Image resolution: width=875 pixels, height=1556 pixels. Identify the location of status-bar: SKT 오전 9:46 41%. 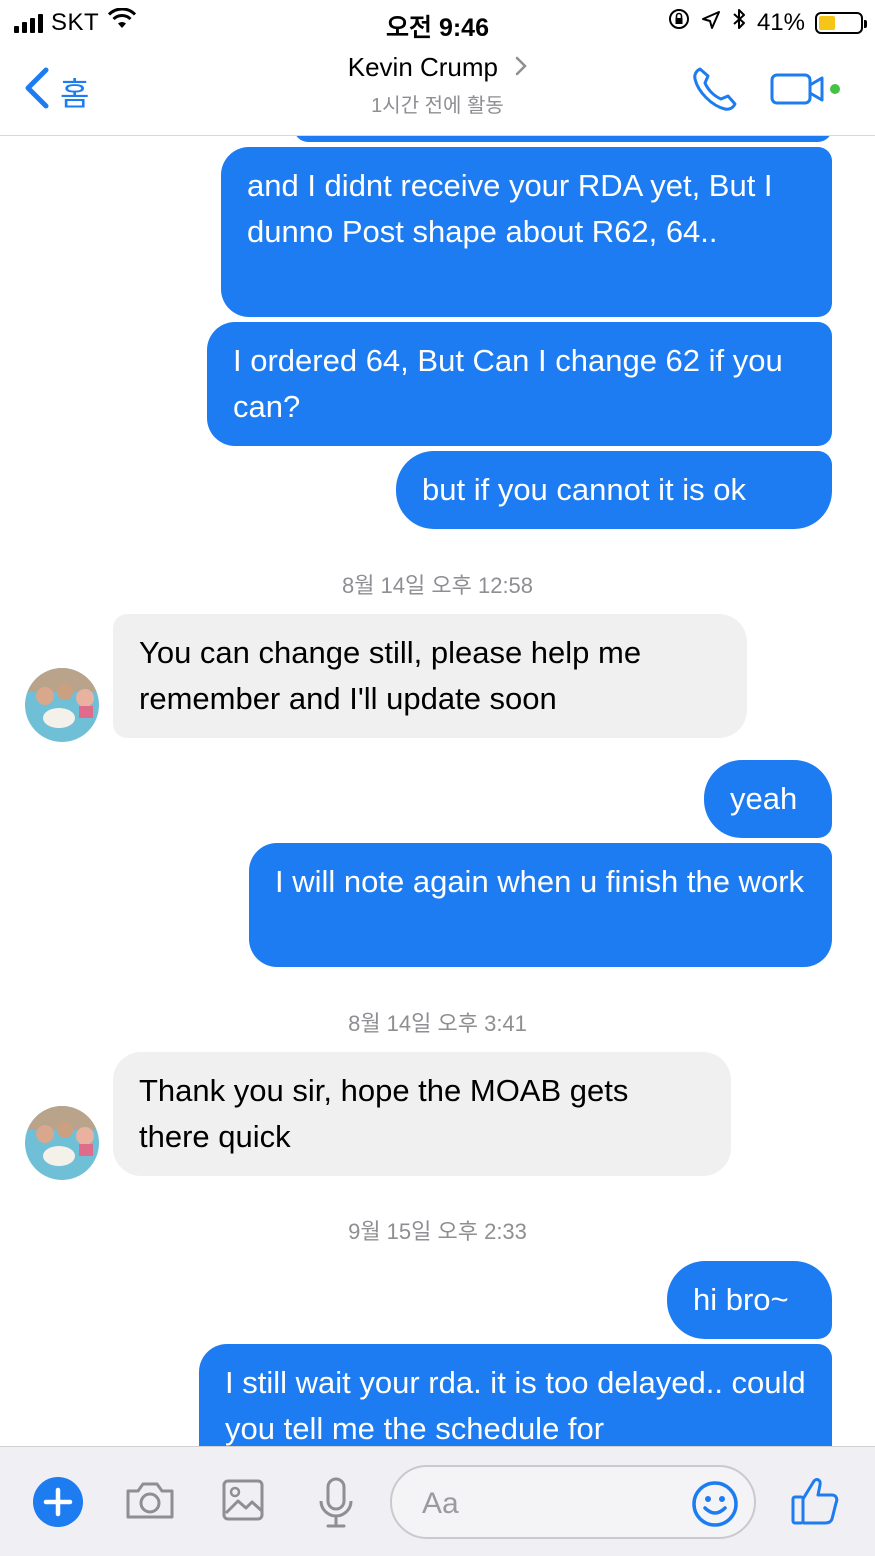
(437, 22).